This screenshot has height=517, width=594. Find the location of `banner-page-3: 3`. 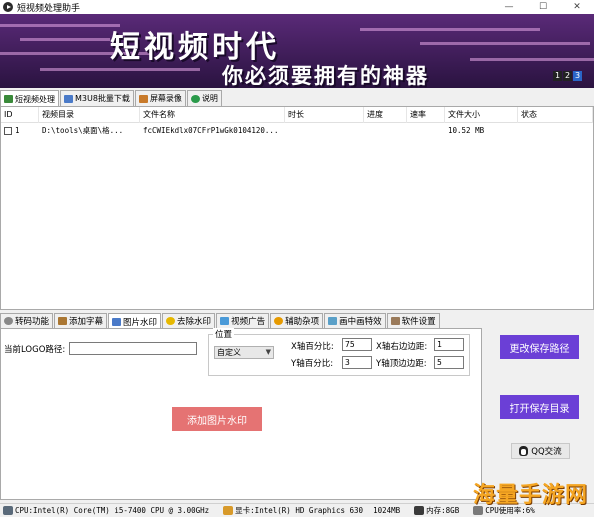

banner-page-3: 3 is located at coordinates (577, 76).